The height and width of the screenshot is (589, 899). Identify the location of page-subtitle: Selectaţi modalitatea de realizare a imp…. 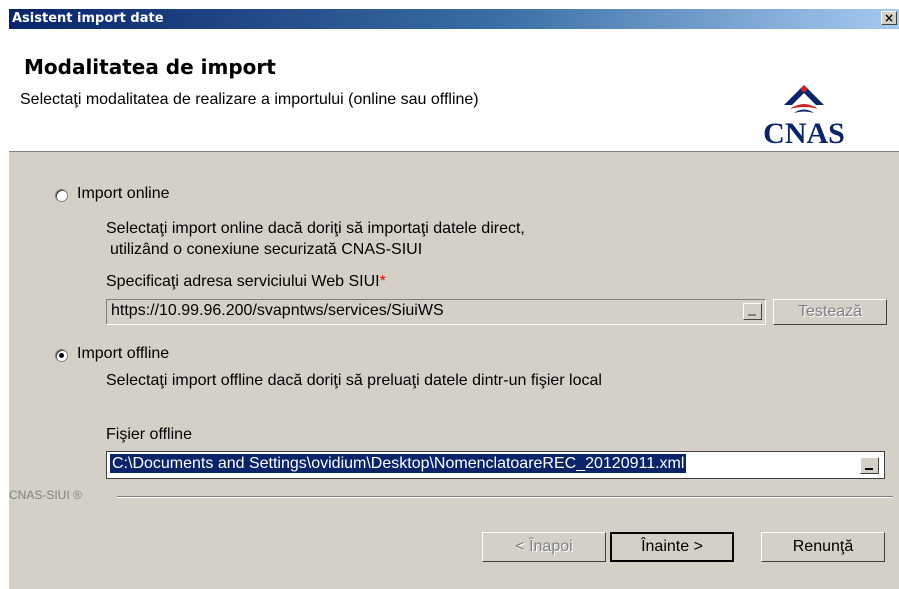
(249, 99).